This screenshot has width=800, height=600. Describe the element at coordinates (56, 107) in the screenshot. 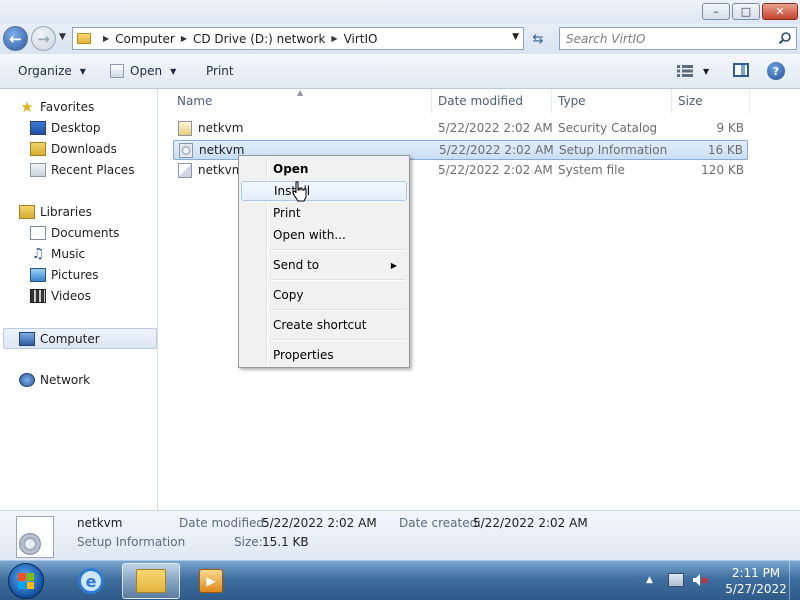

I see `sidebar-item-favorites: ★ Favorites` at that location.